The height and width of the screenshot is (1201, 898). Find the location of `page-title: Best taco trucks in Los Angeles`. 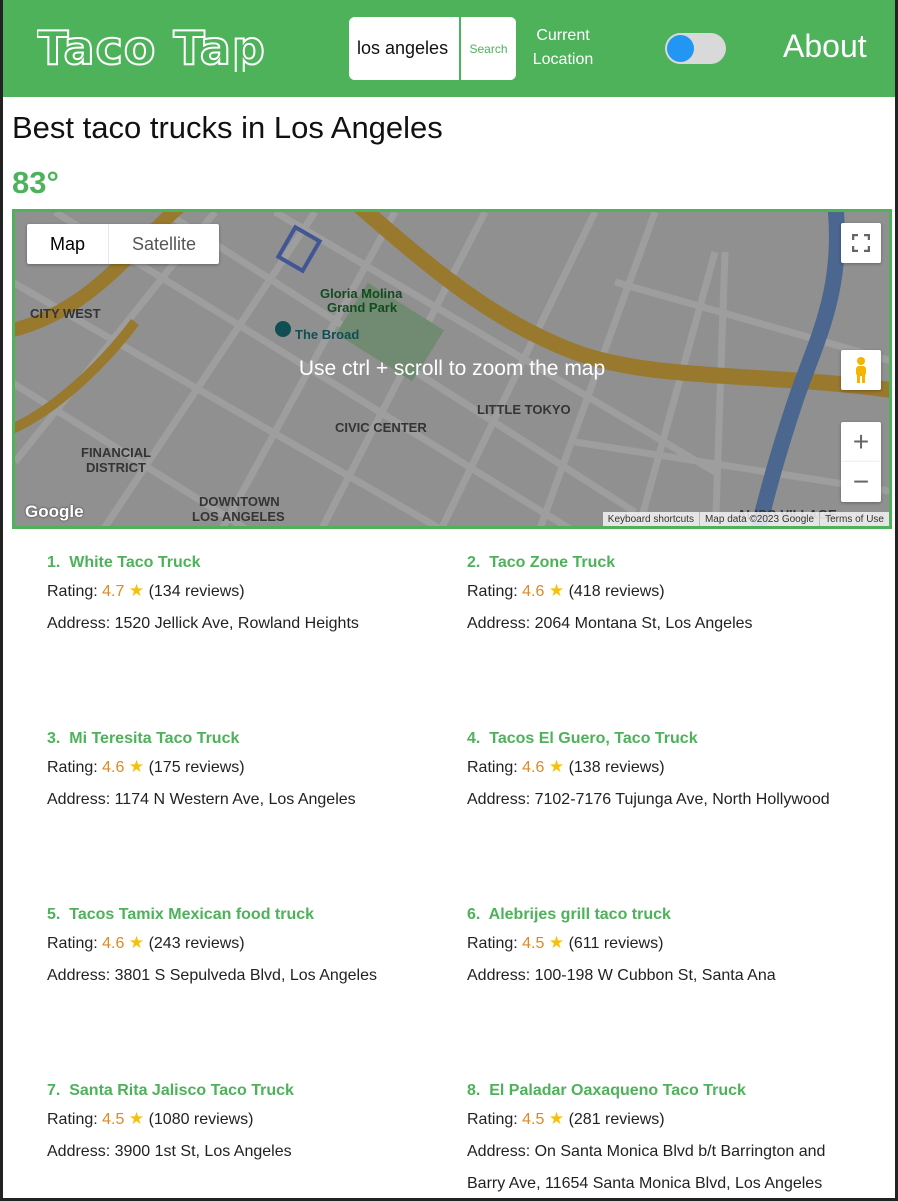

page-title: Best taco trucks in Los Angeles is located at coordinates (227, 127).